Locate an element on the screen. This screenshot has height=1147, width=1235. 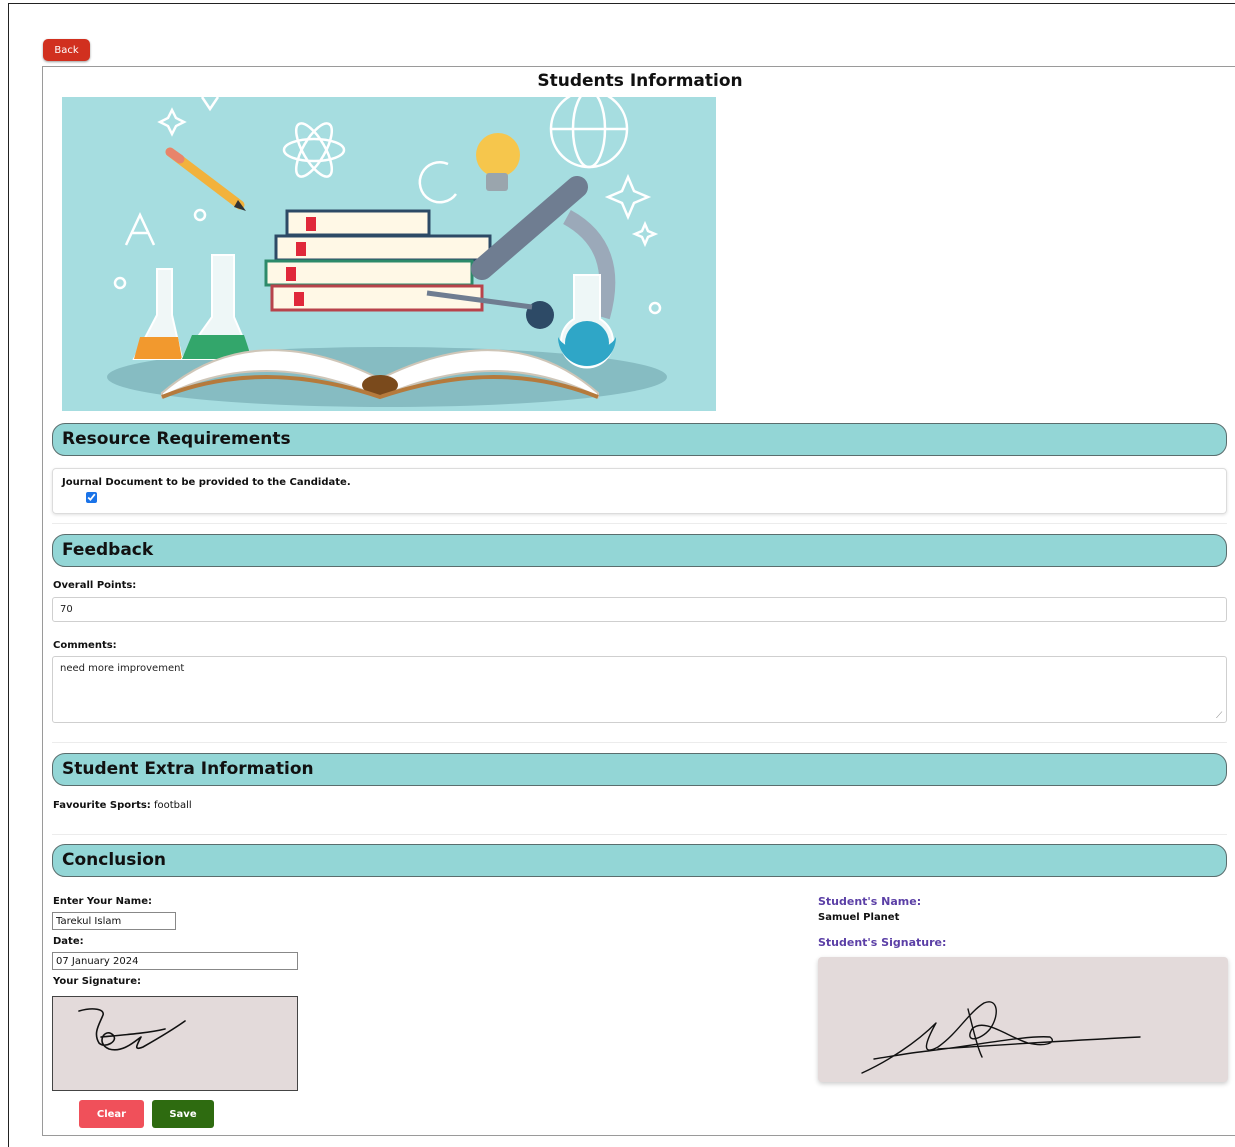
section-feedback: Feedback is located at coordinates (639, 550).